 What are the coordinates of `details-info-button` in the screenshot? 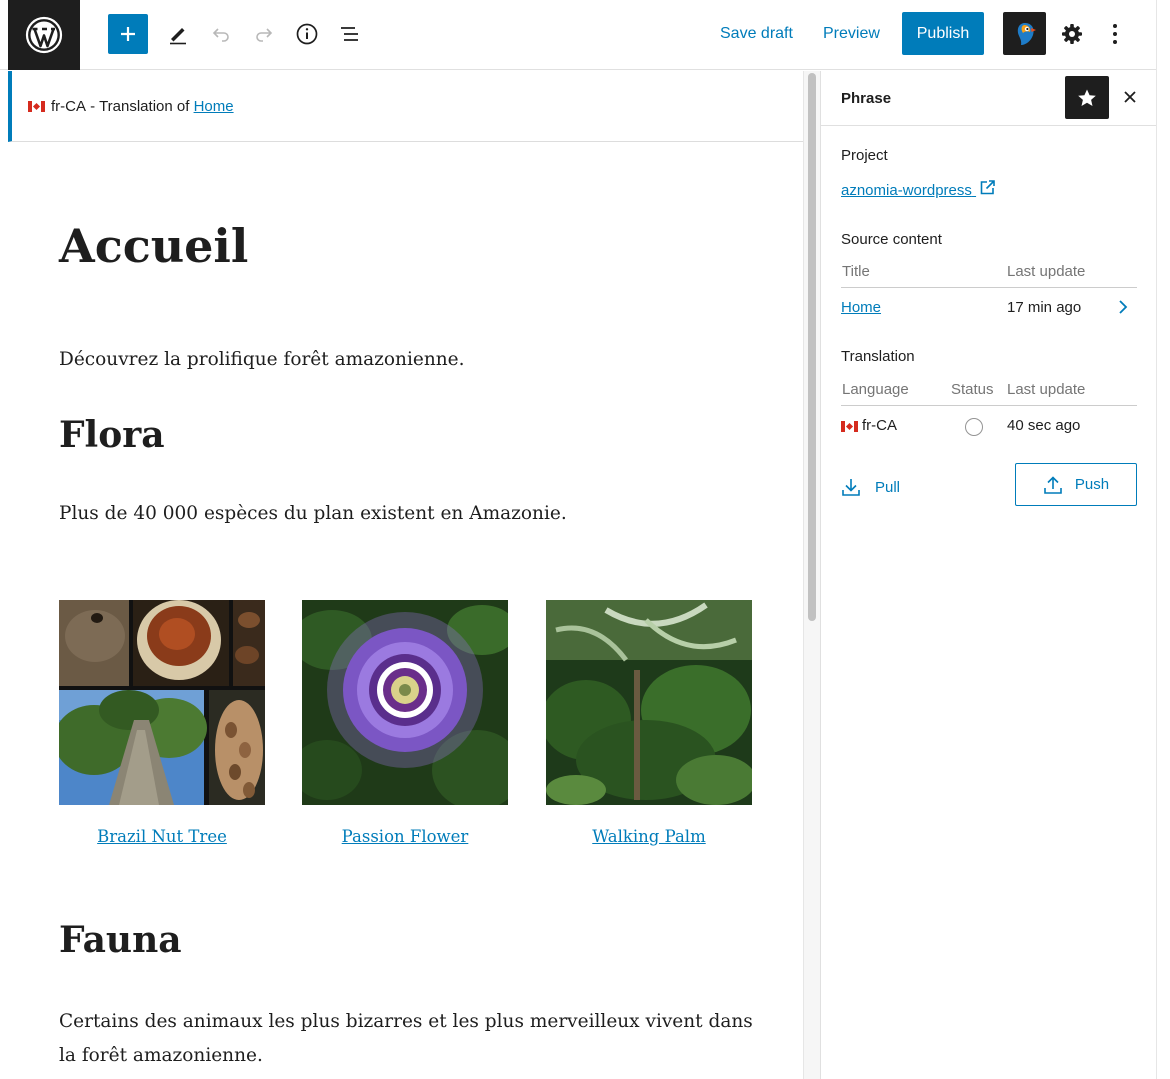 It's located at (307, 34).